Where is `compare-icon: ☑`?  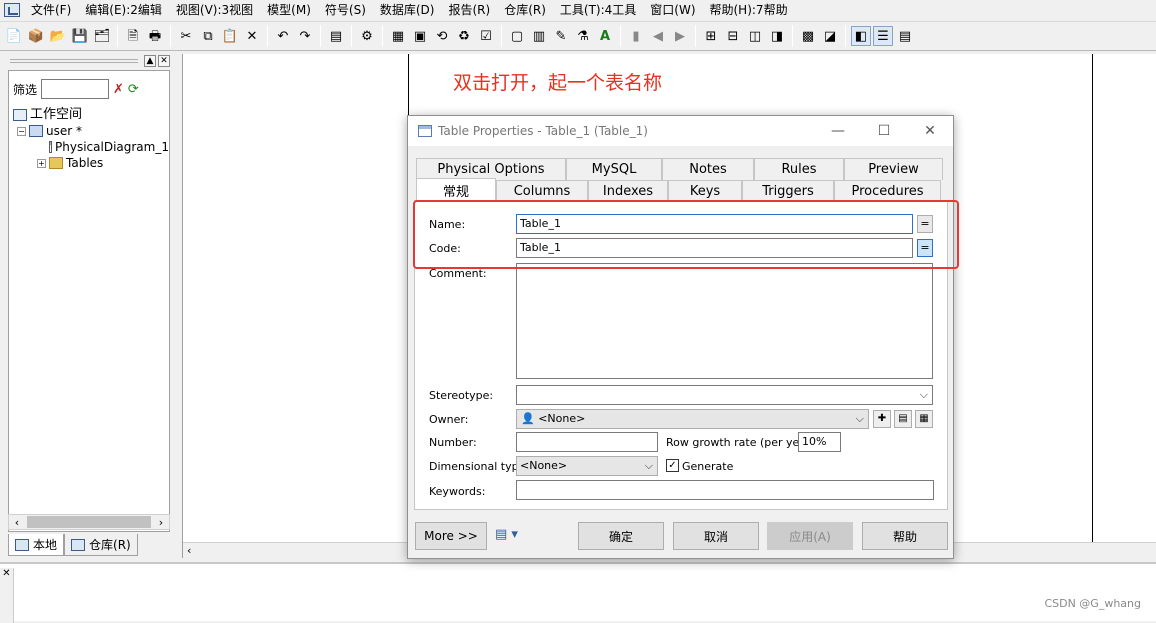
compare-icon: ☑ is located at coordinates (486, 36).